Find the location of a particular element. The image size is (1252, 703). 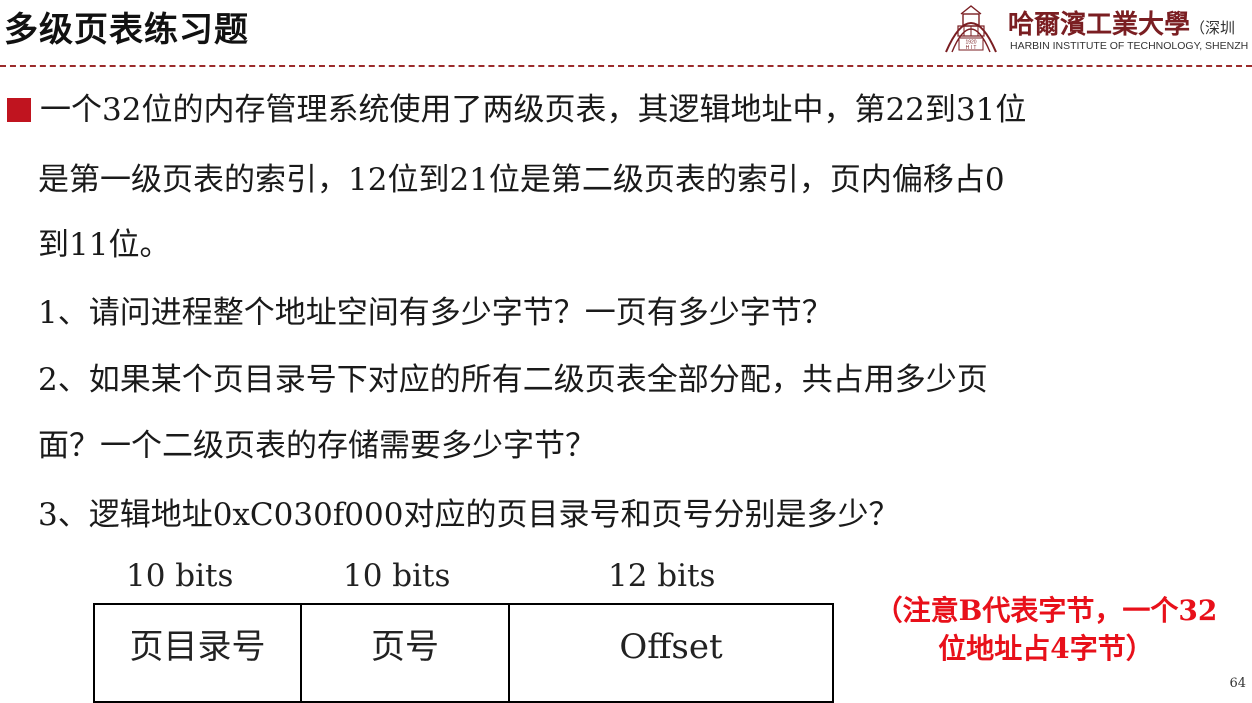

question-2-line-1: 2、如果某个页目录号下对应的所有二级页表全部分配，共占用多少页 is located at coordinates (513, 380).